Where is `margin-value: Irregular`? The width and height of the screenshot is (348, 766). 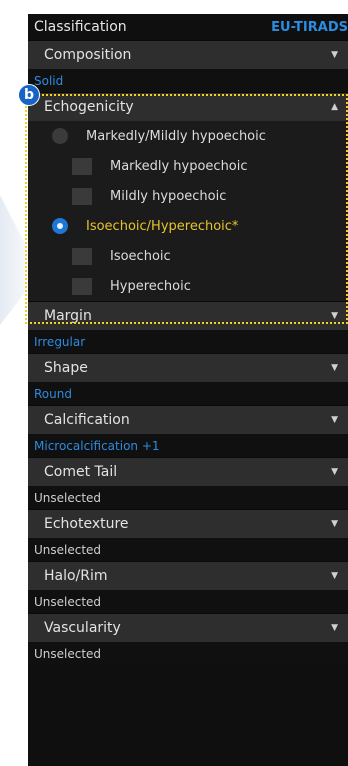 margin-value: Irregular is located at coordinates (188, 341).